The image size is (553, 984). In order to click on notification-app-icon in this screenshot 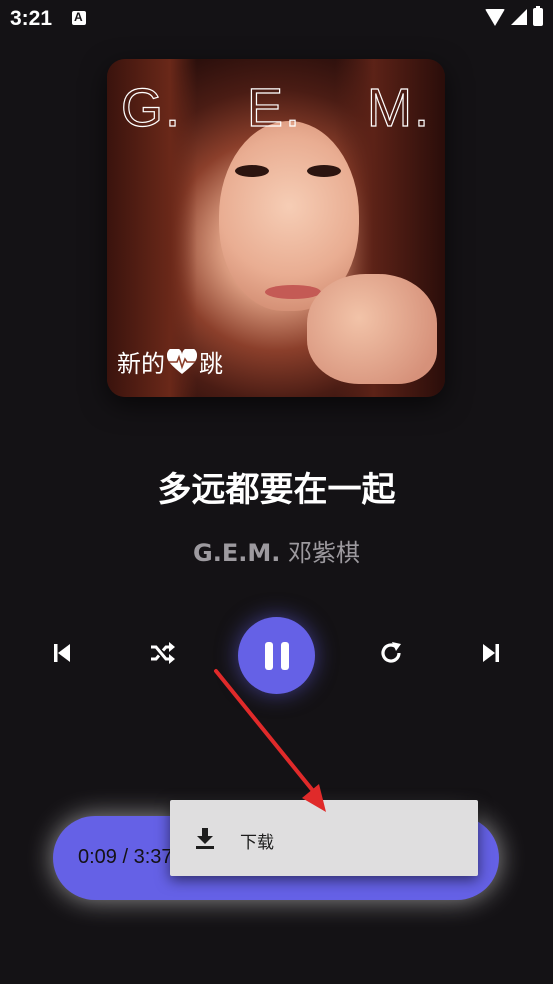, I will do `click(79, 17)`.